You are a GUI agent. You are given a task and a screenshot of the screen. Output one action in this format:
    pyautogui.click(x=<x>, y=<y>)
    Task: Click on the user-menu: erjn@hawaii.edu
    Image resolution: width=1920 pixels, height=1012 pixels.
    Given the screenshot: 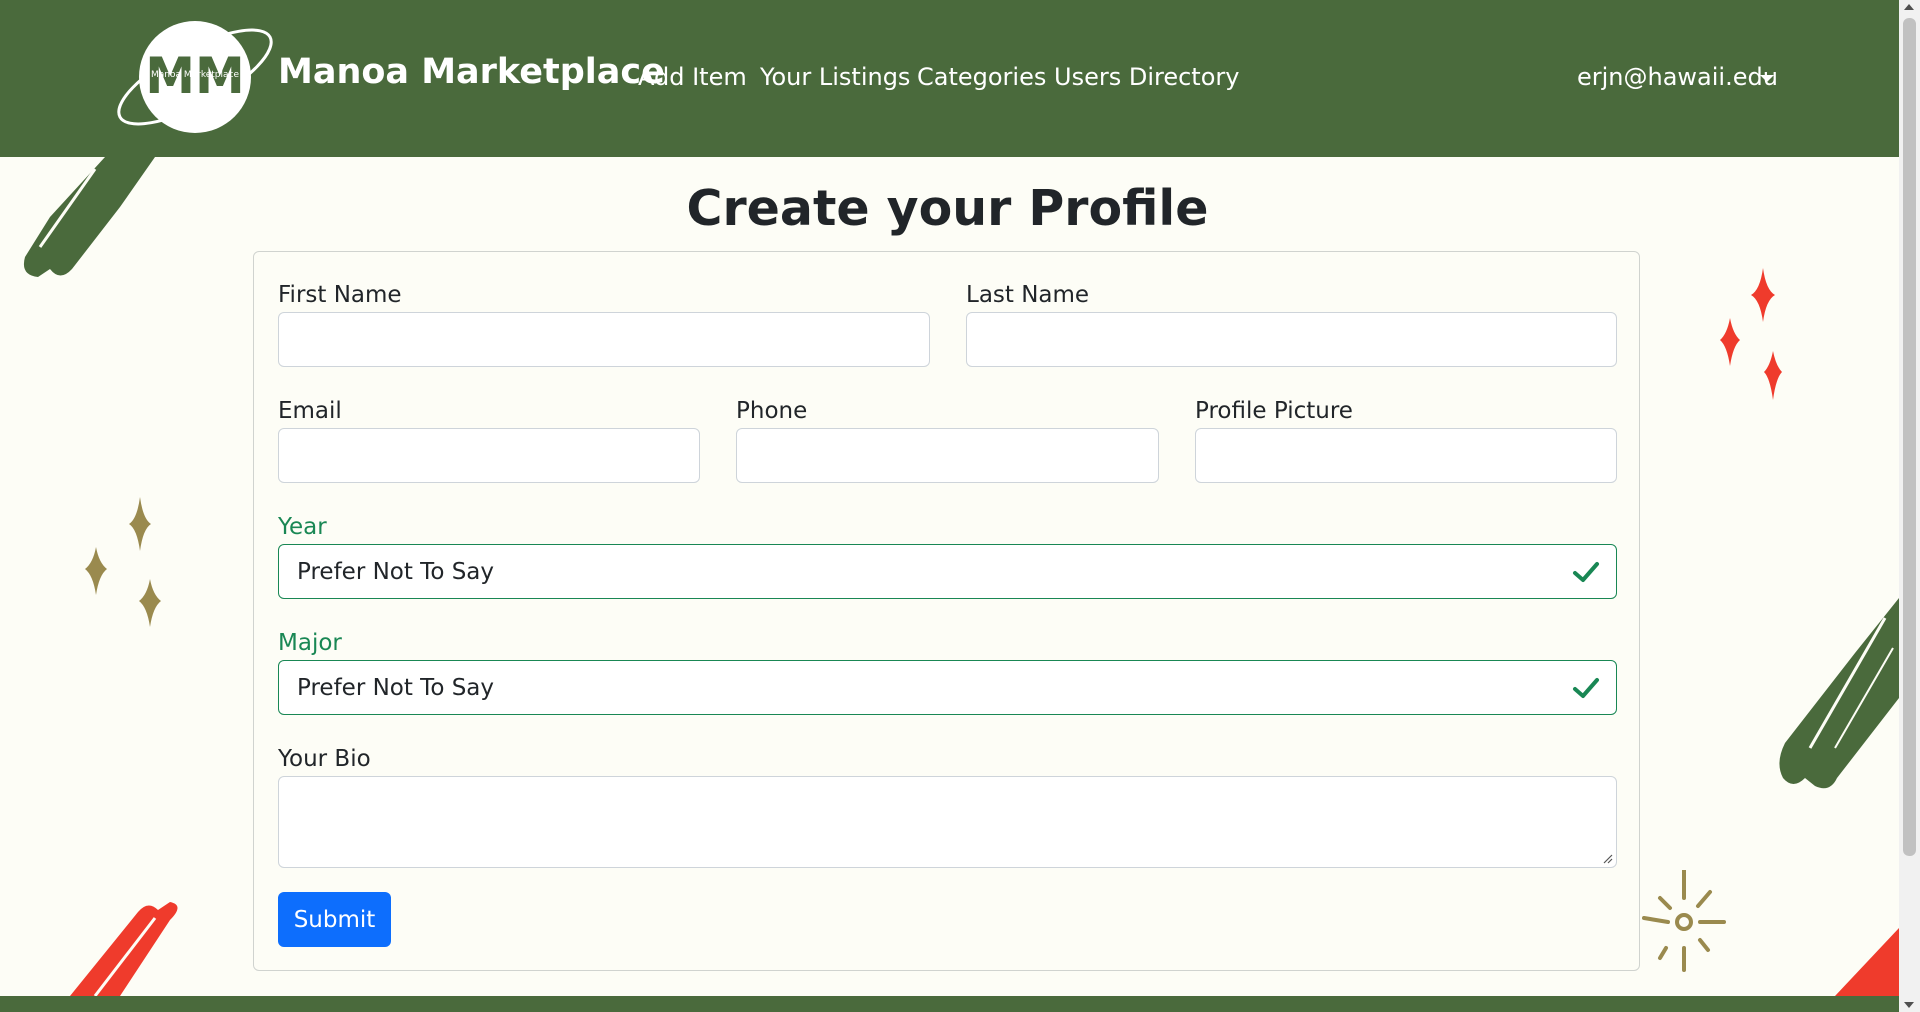 What is the action you would take?
    pyautogui.click(x=1677, y=77)
    